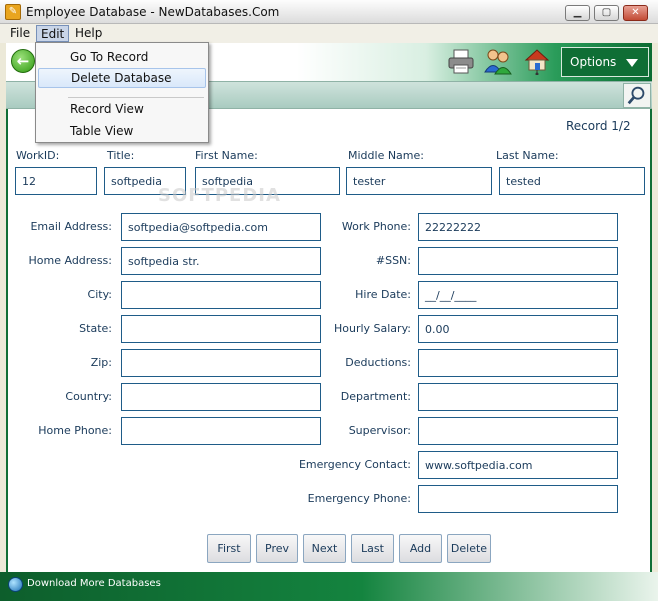 The width and height of the screenshot is (658, 601). What do you see at coordinates (122, 78) in the screenshot?
I see `menu-delete-database: Delete Database` at bounding box center [122, 78].